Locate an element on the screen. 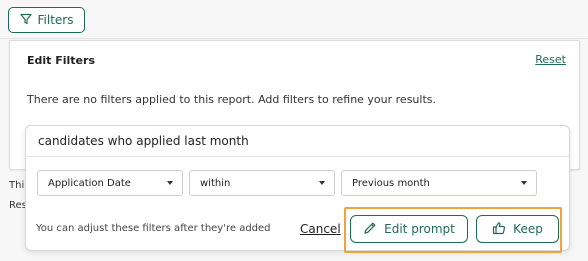 The height and width of the screenshot is (261, 588). funnel-icon is located at coordinates (25, 20).